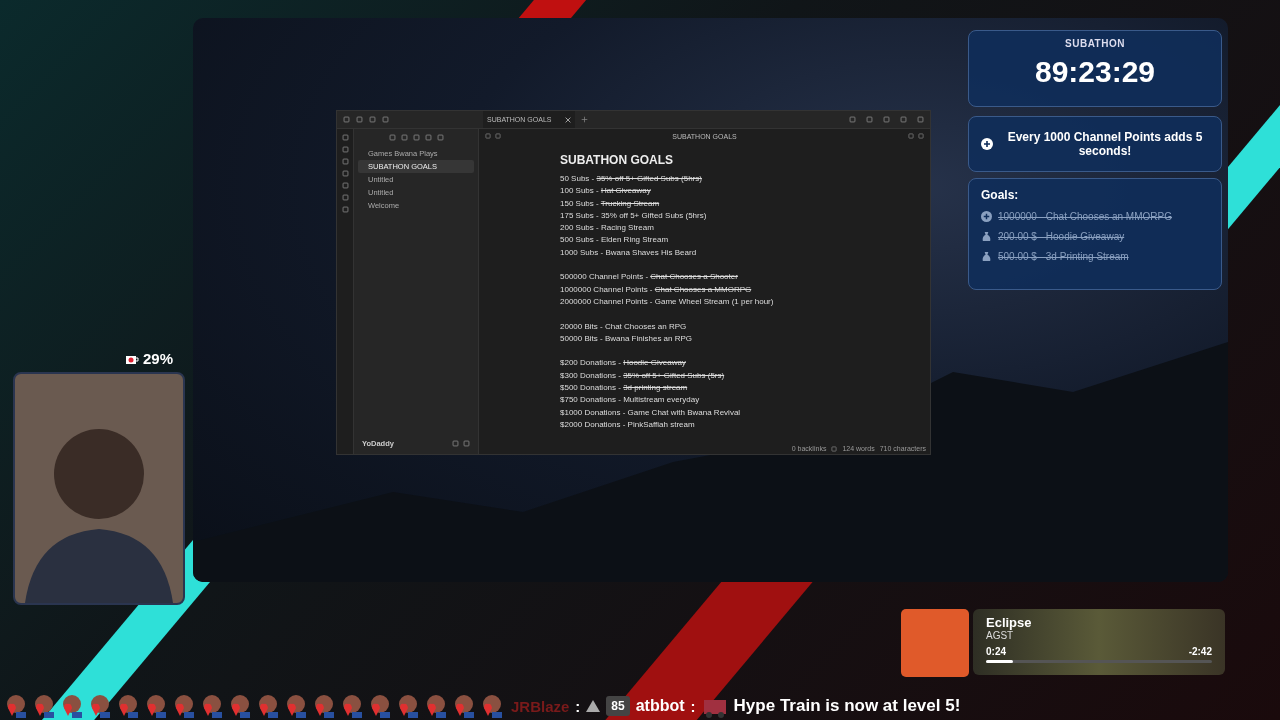  What do you see at coordinates (593, 706) in the screenshot?
I see `triangle-icon` at bounding box center [593, 706].